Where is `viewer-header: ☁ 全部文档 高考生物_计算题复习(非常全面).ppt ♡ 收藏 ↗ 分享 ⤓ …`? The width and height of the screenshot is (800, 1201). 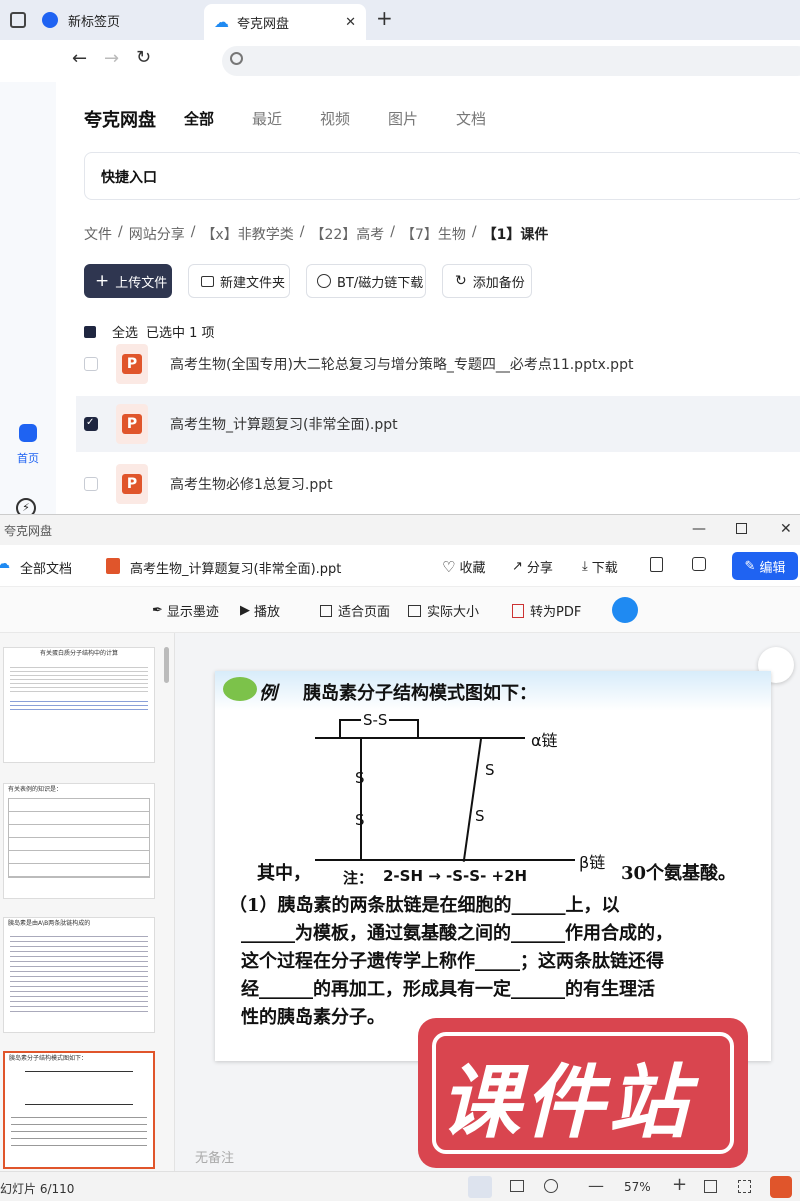
viewer-header: ☁ 全部文档 高考生物_计算题复习(非常全面).ppt ♡ 收藏 ↗ 分享 ⤓ … is located at coordinates (400, 566).